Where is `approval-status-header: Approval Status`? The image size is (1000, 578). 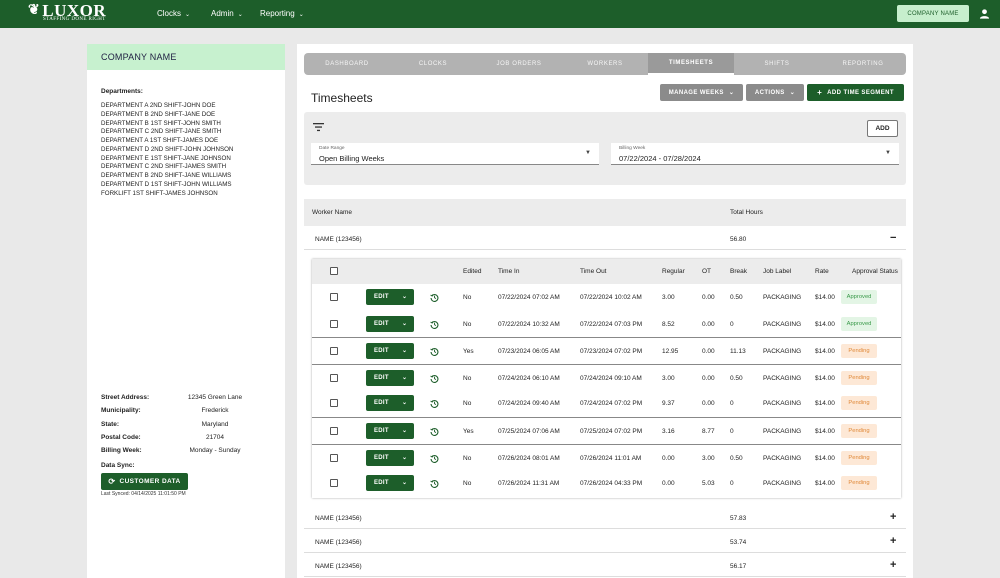 approval-status-header: Approval Status is located at coordinates (875, 271).